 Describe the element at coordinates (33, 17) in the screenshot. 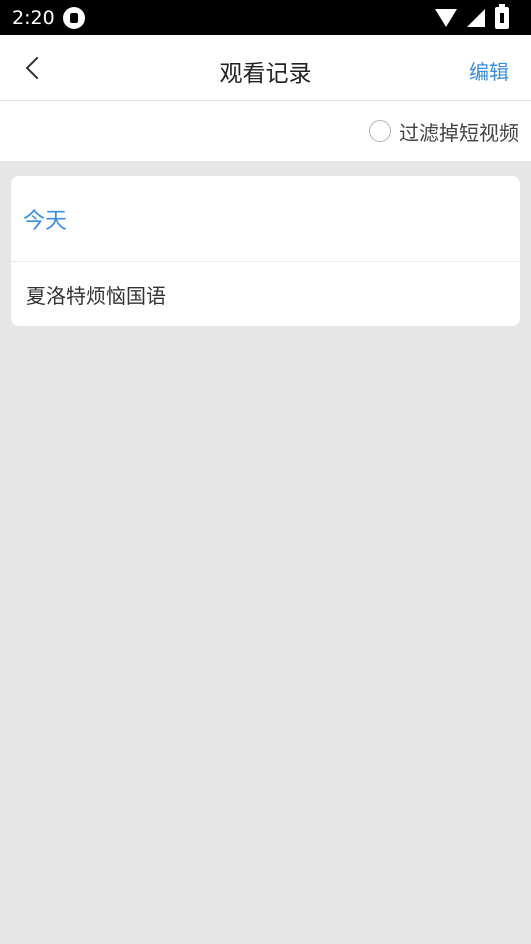

I see `status-time: 2:20` at that location.